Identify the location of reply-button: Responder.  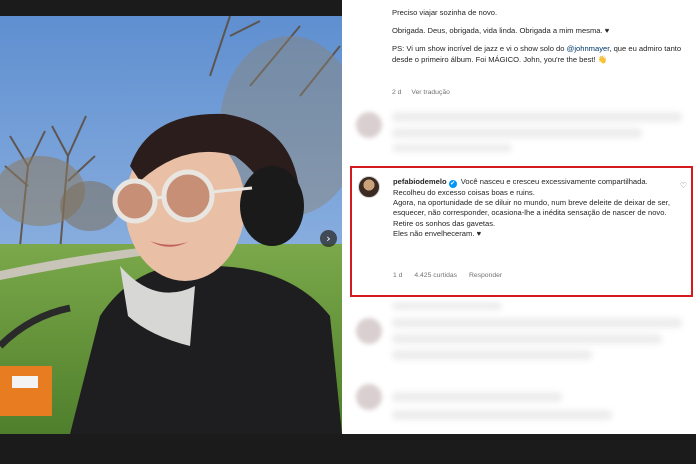
(485, 275).